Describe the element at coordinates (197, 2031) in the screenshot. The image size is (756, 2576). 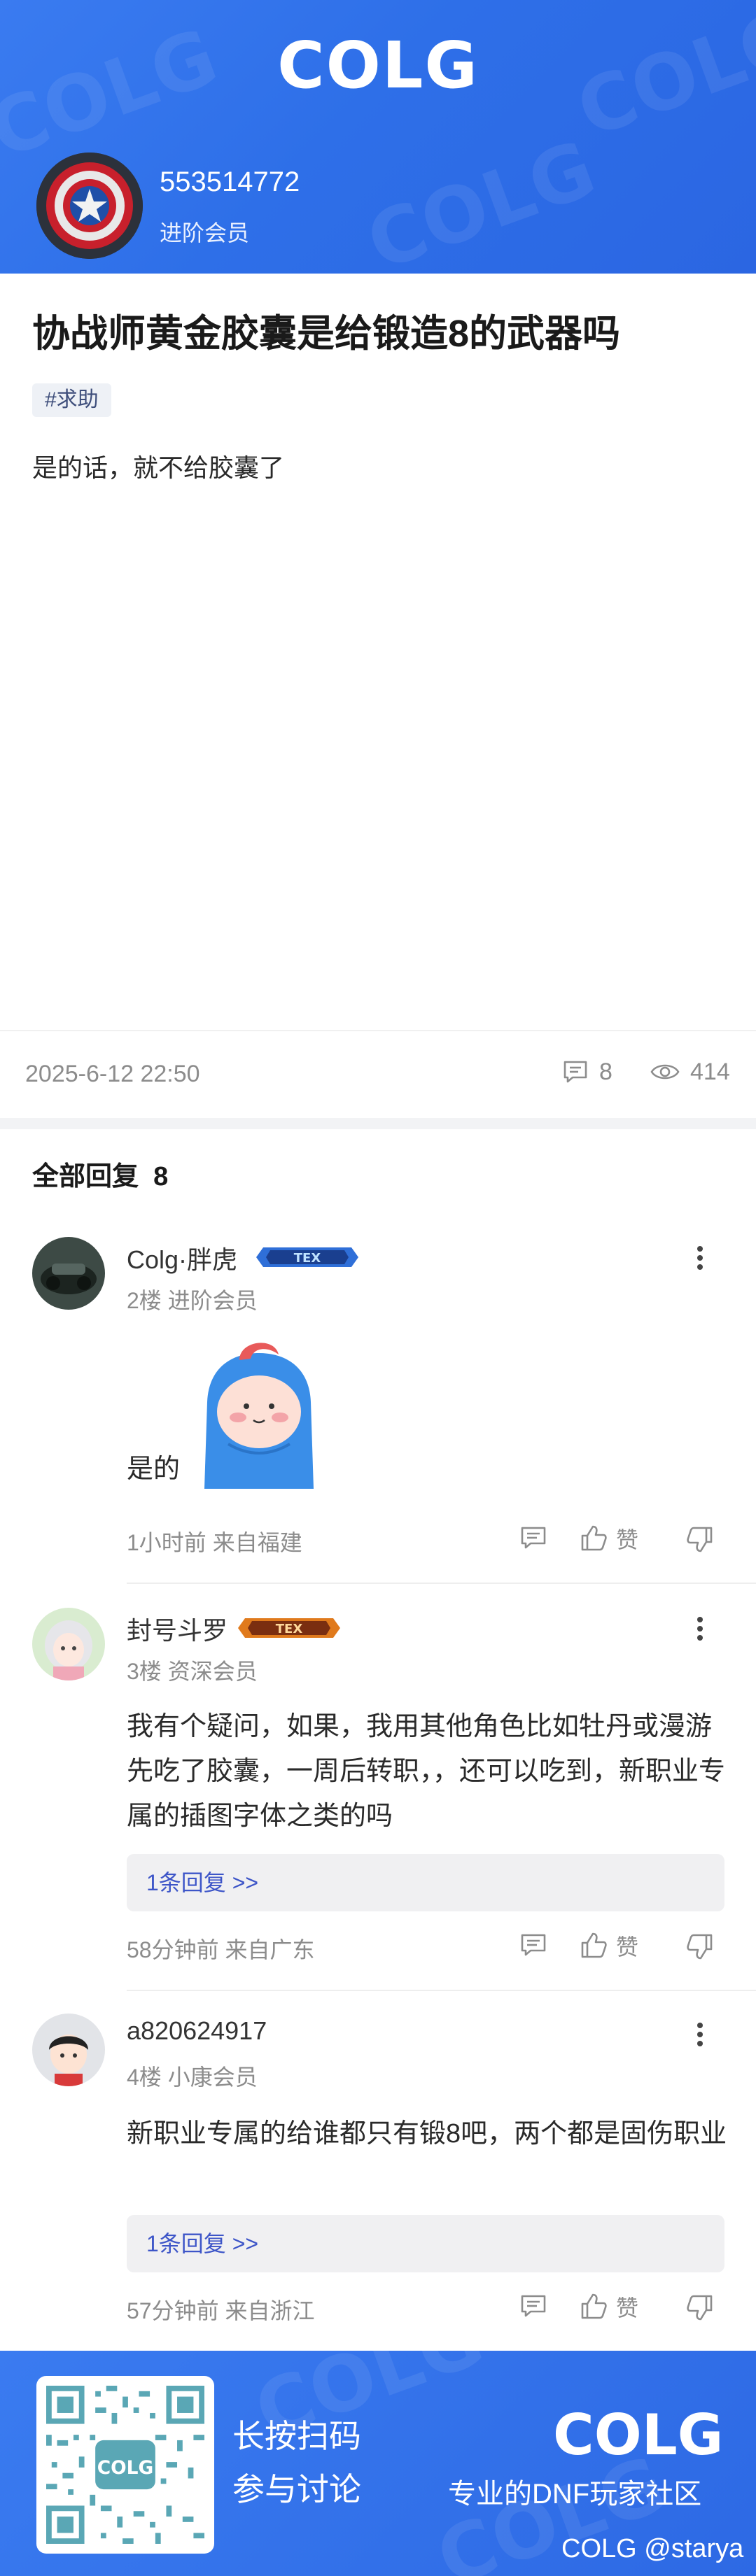
I see `commenter-name: a820624917` at that location.